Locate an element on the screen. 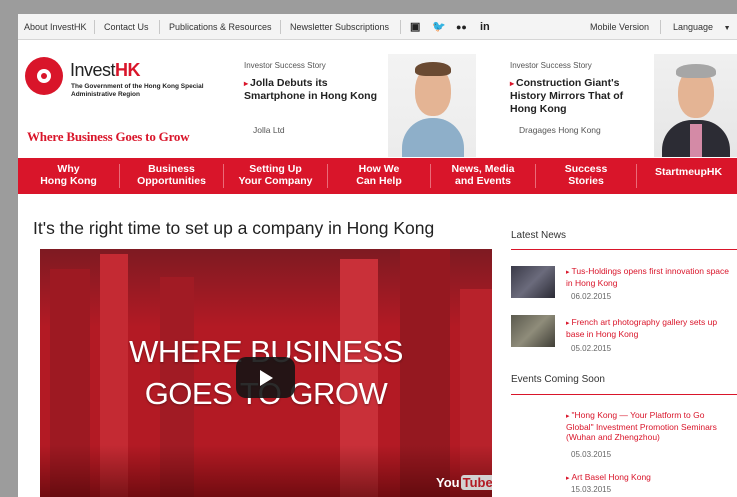  language-dropdown: Language ▼ is located at coordinates (702, 27).